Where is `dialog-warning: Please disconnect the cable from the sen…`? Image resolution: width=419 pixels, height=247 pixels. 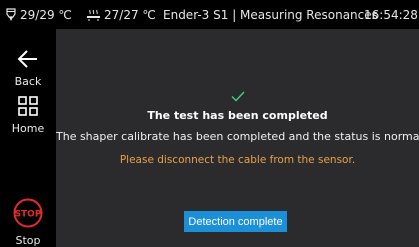
dialog-warning: Please disconnect the cable from the sen… is located at coordinates (237, 160).